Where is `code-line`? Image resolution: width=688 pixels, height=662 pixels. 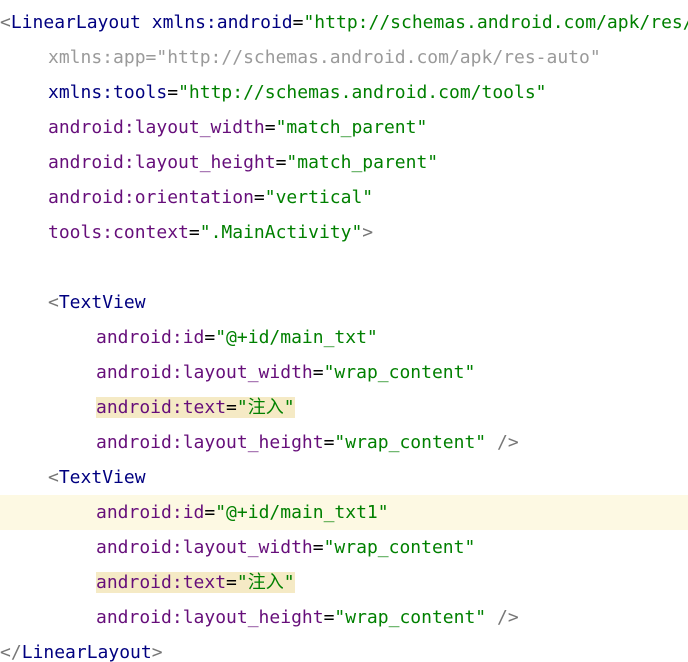 code-line is located at coordinates (344, 267).